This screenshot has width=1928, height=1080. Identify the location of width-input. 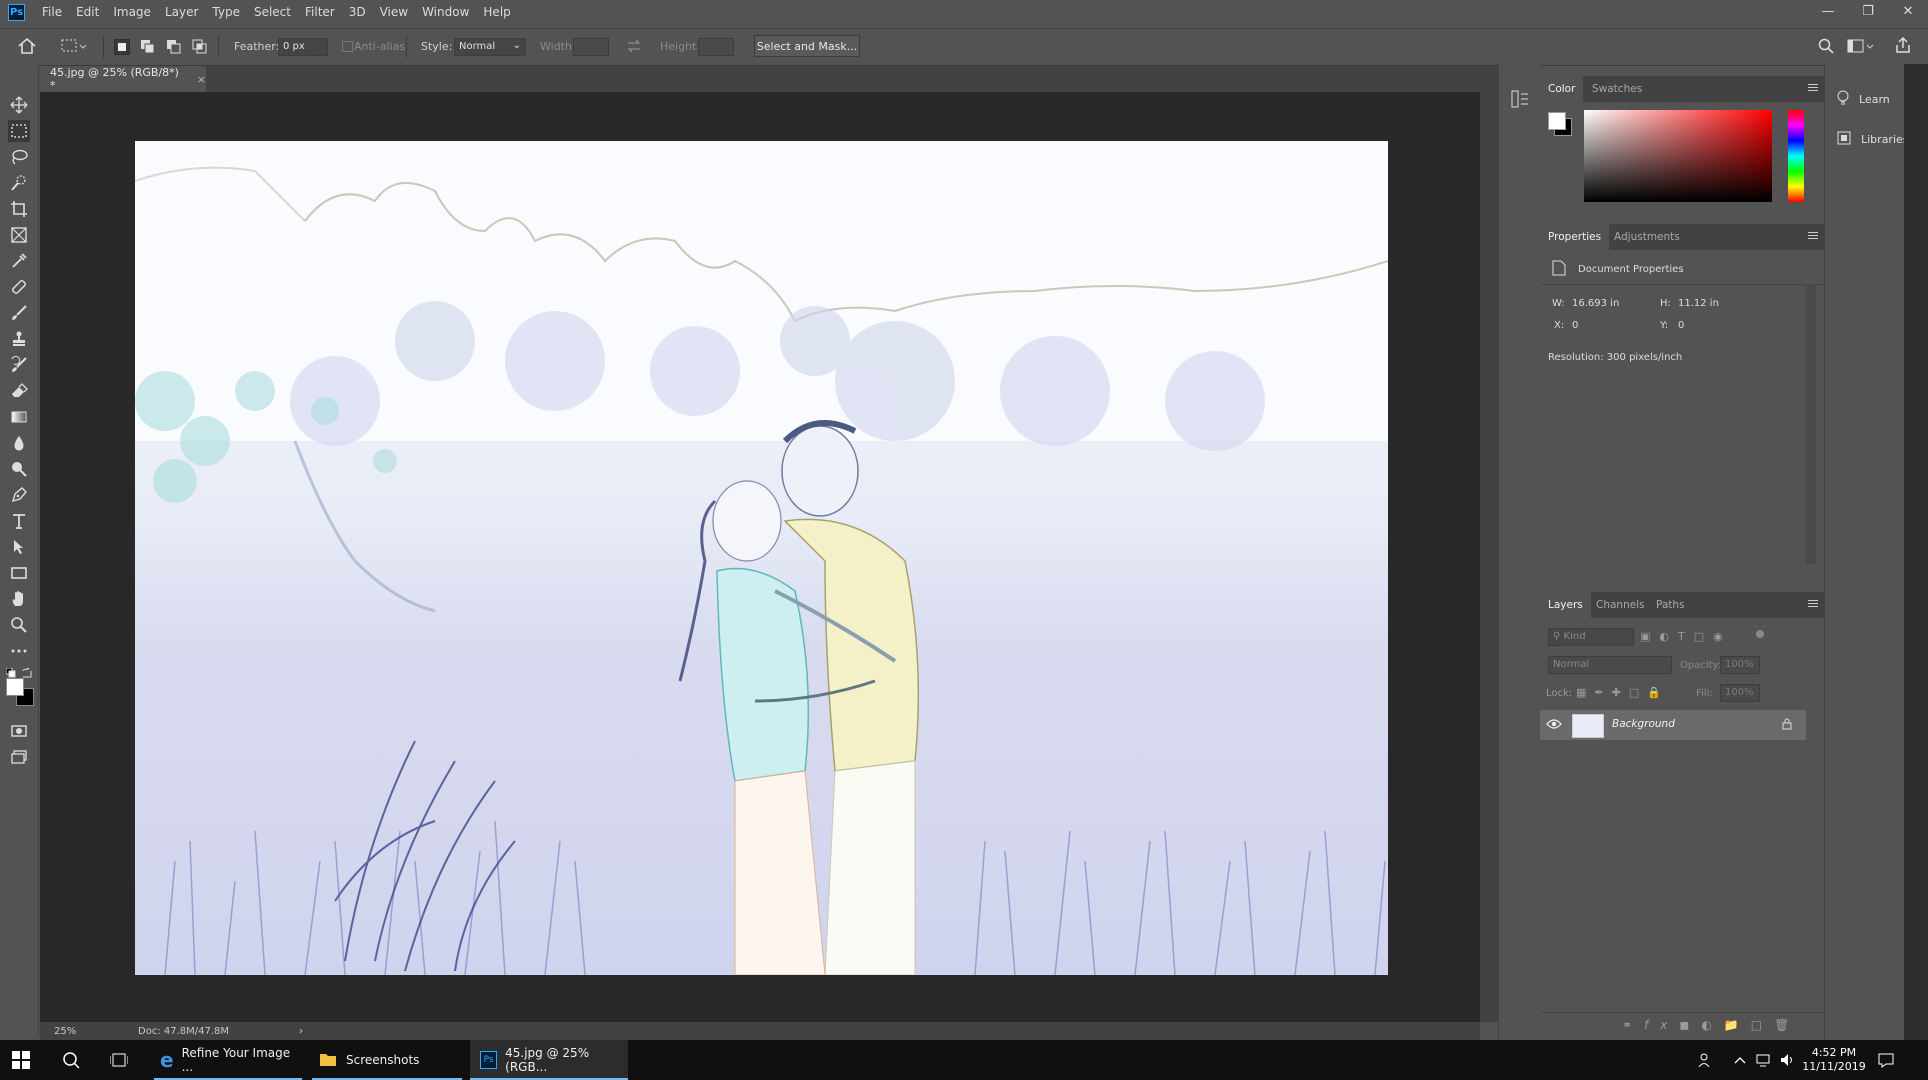
(591, 47).